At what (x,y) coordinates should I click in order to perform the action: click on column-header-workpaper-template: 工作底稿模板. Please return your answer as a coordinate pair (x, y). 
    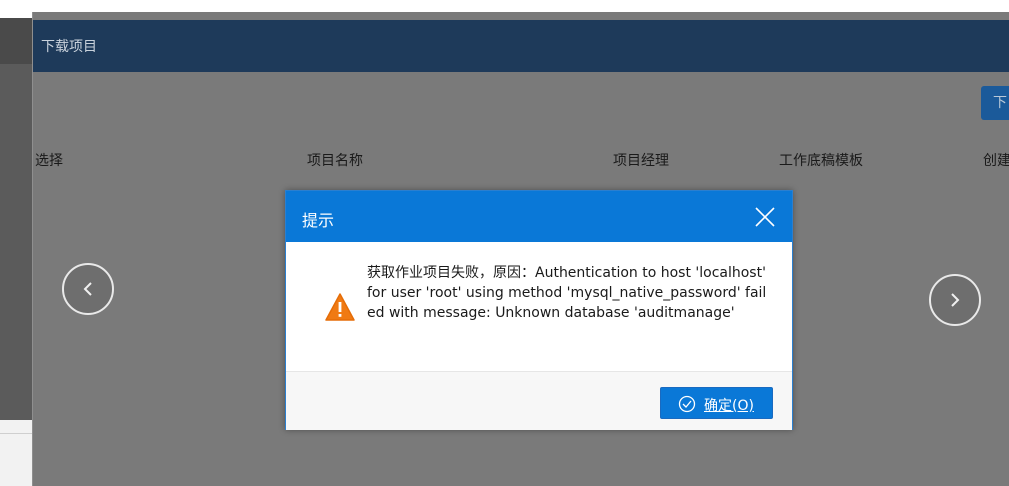
    Looking at the image, I should click on (821, 161).